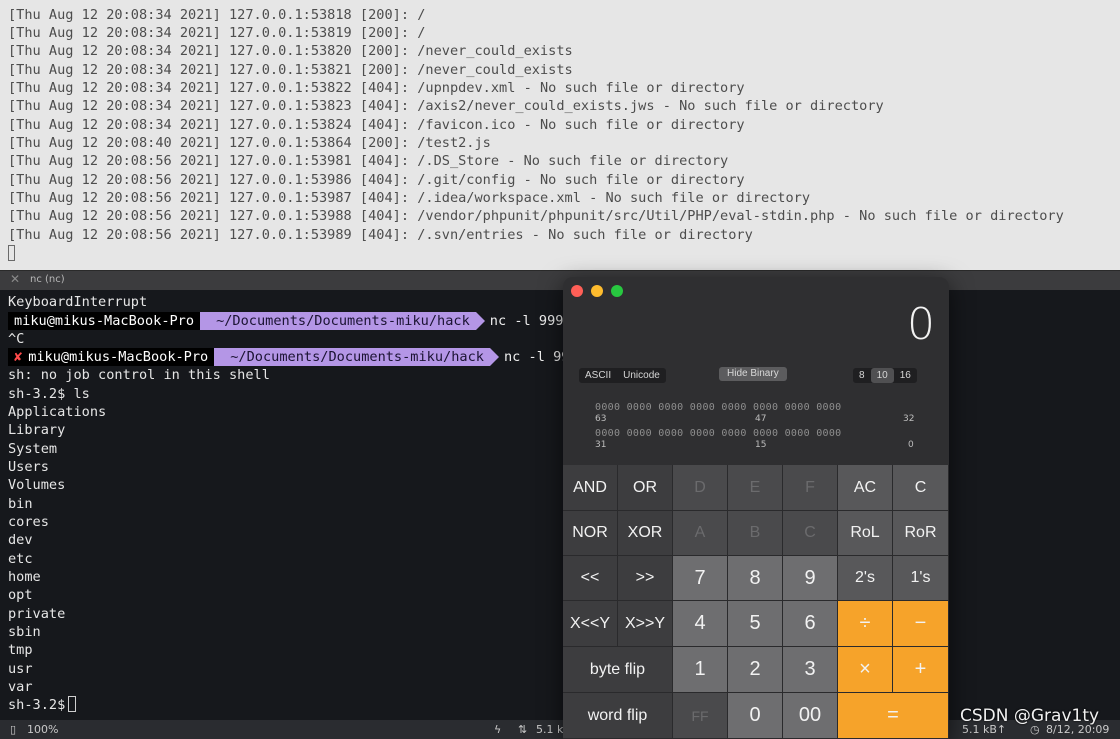 This screenshot has height=739, width=1120. Describe the element at coordinates (718, 433) in the screenshot. I see `binary-bits-row-low: 0000 0000 0000 0000 0000 0000 0000 0000` at that location.